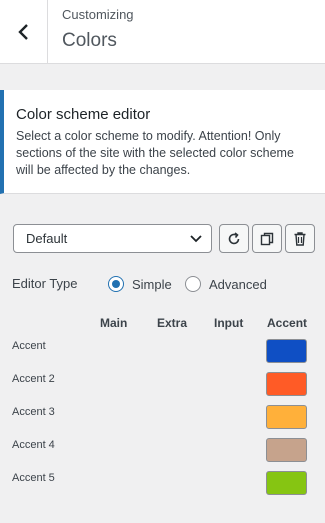 This screenshot has height=523, width=325. I want to click on description-heading: Color scheme editor, so click(83, 114).